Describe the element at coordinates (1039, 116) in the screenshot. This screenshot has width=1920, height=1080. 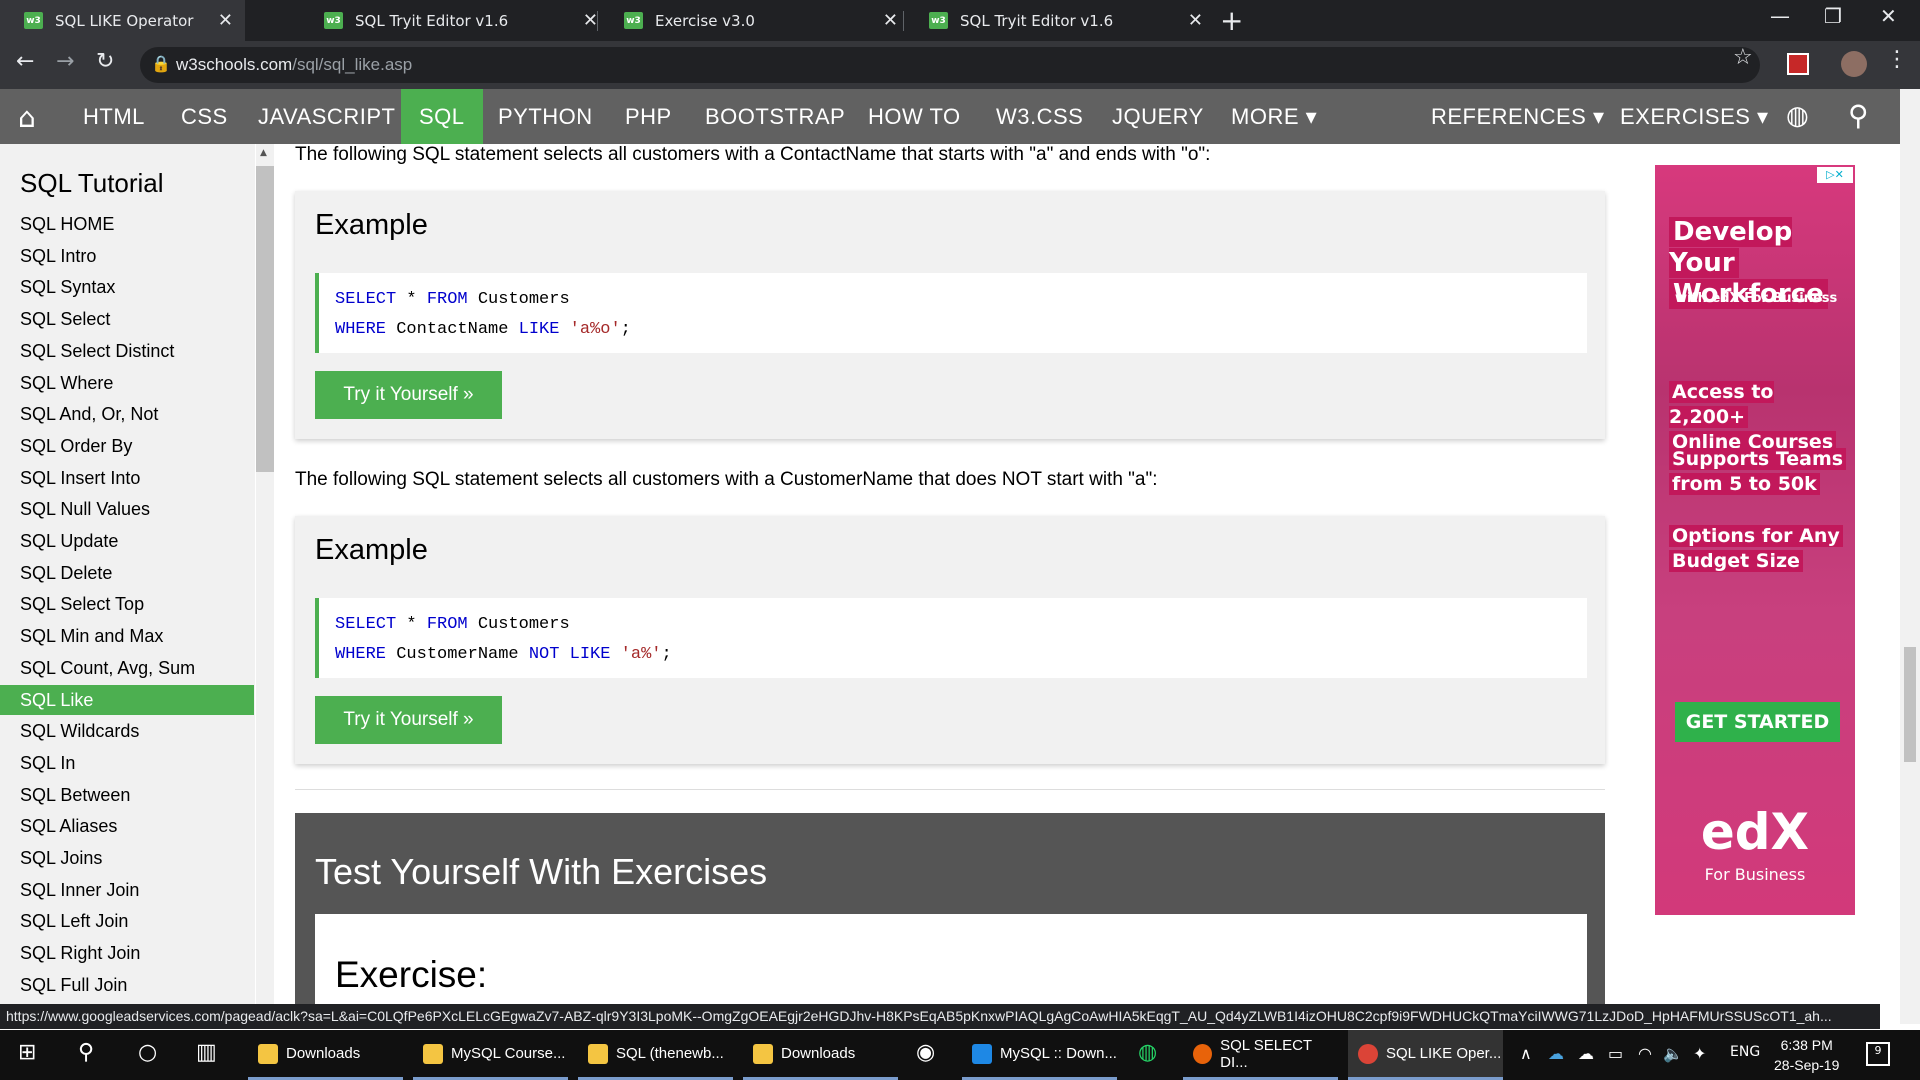
I see `nav-w3css: W3.CSS` at that location.